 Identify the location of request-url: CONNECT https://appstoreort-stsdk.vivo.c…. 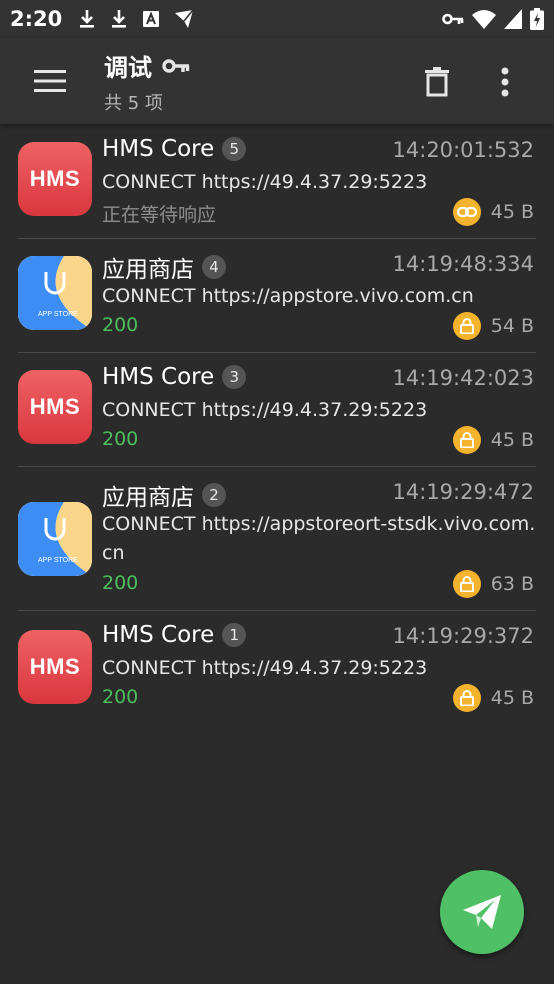
(319, 538).